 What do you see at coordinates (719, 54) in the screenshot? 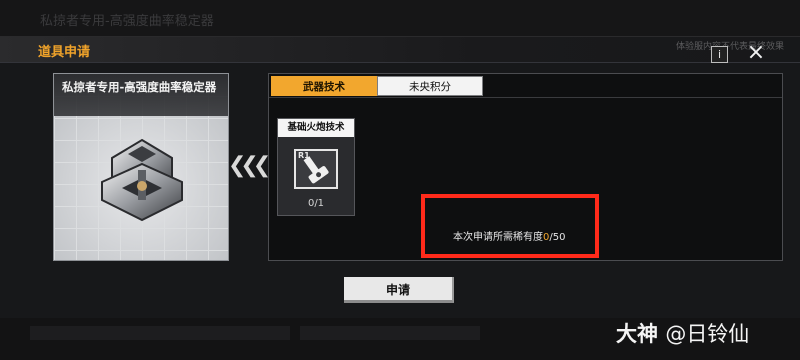
I see `info-button: i` at bounding box center [719, 54].